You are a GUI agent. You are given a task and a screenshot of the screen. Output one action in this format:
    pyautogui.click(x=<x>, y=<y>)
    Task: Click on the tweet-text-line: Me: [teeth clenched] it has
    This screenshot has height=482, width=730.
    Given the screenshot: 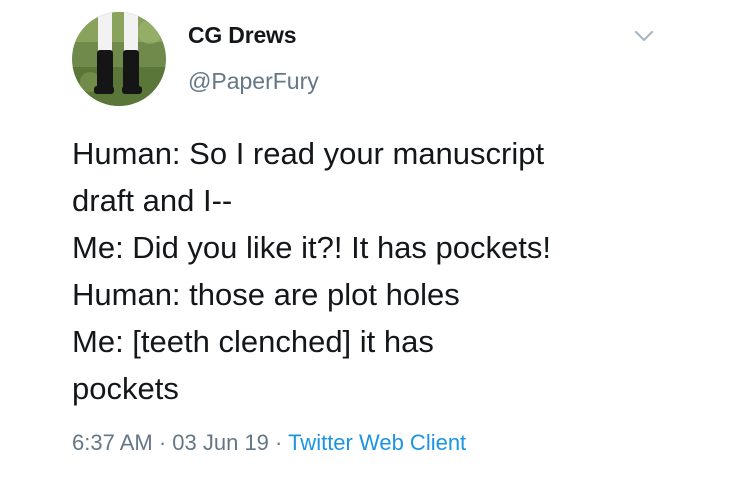 What is the action you would take?
    pyautogui.click(x=253, y=341)
    